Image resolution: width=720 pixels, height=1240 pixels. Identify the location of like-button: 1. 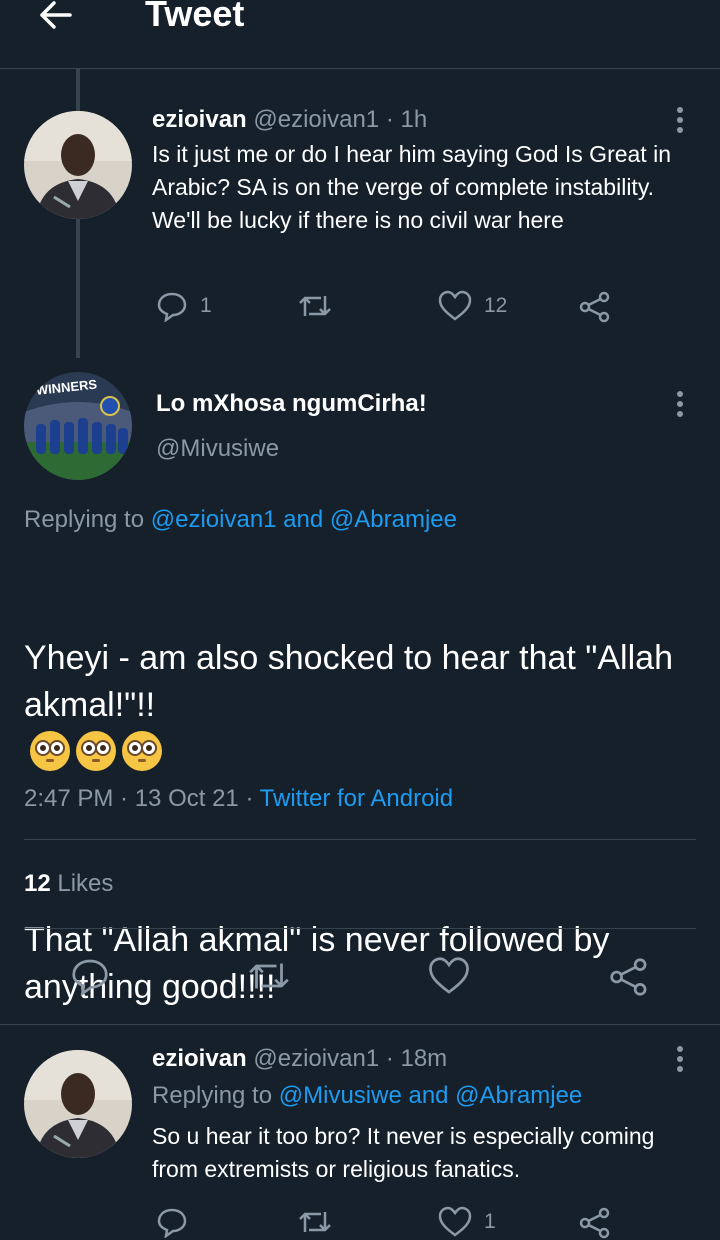
(467, 1222).